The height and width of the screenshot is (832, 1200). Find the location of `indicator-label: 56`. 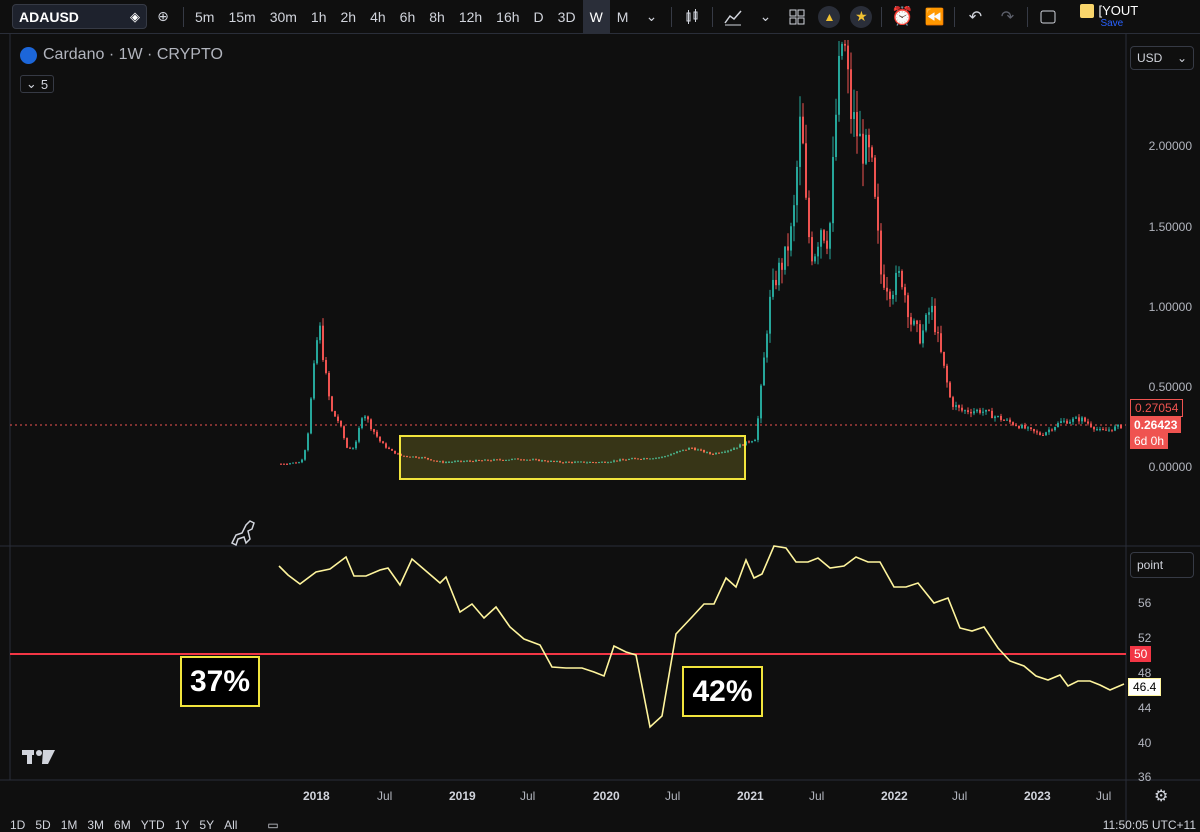

indicator-label: 56 is located at coordinates (1145, 603).